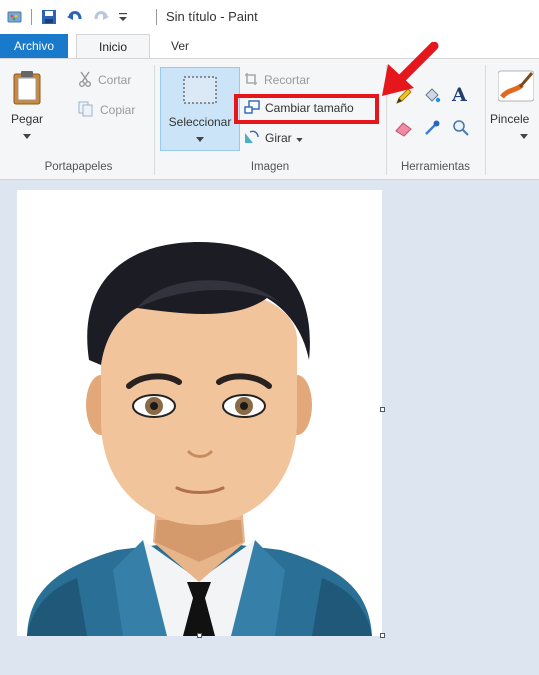 This screenshot has height=675, width=539. I want to click on copy-label: Copiar, so click(118, 110).